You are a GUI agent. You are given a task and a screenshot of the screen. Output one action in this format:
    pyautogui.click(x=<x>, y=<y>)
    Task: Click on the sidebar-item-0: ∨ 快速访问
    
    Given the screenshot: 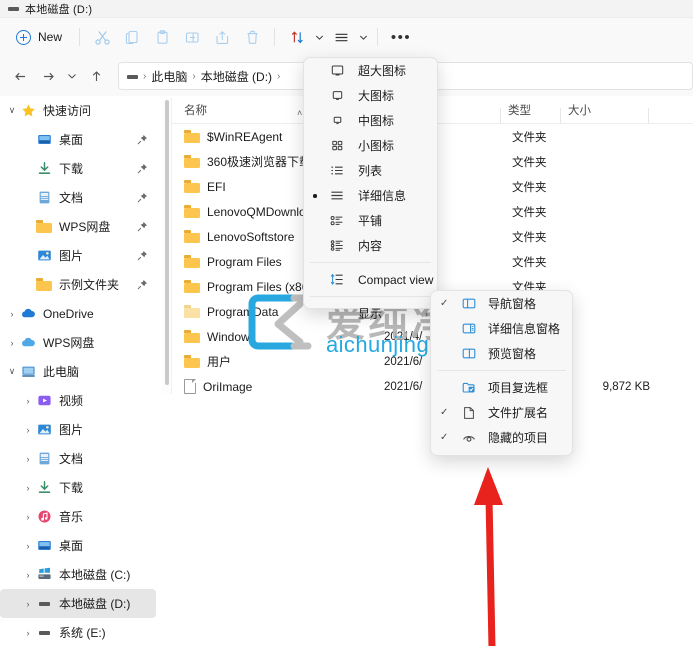 What is the action you would take?
    pyautogui.click(x=80, y=110)
    